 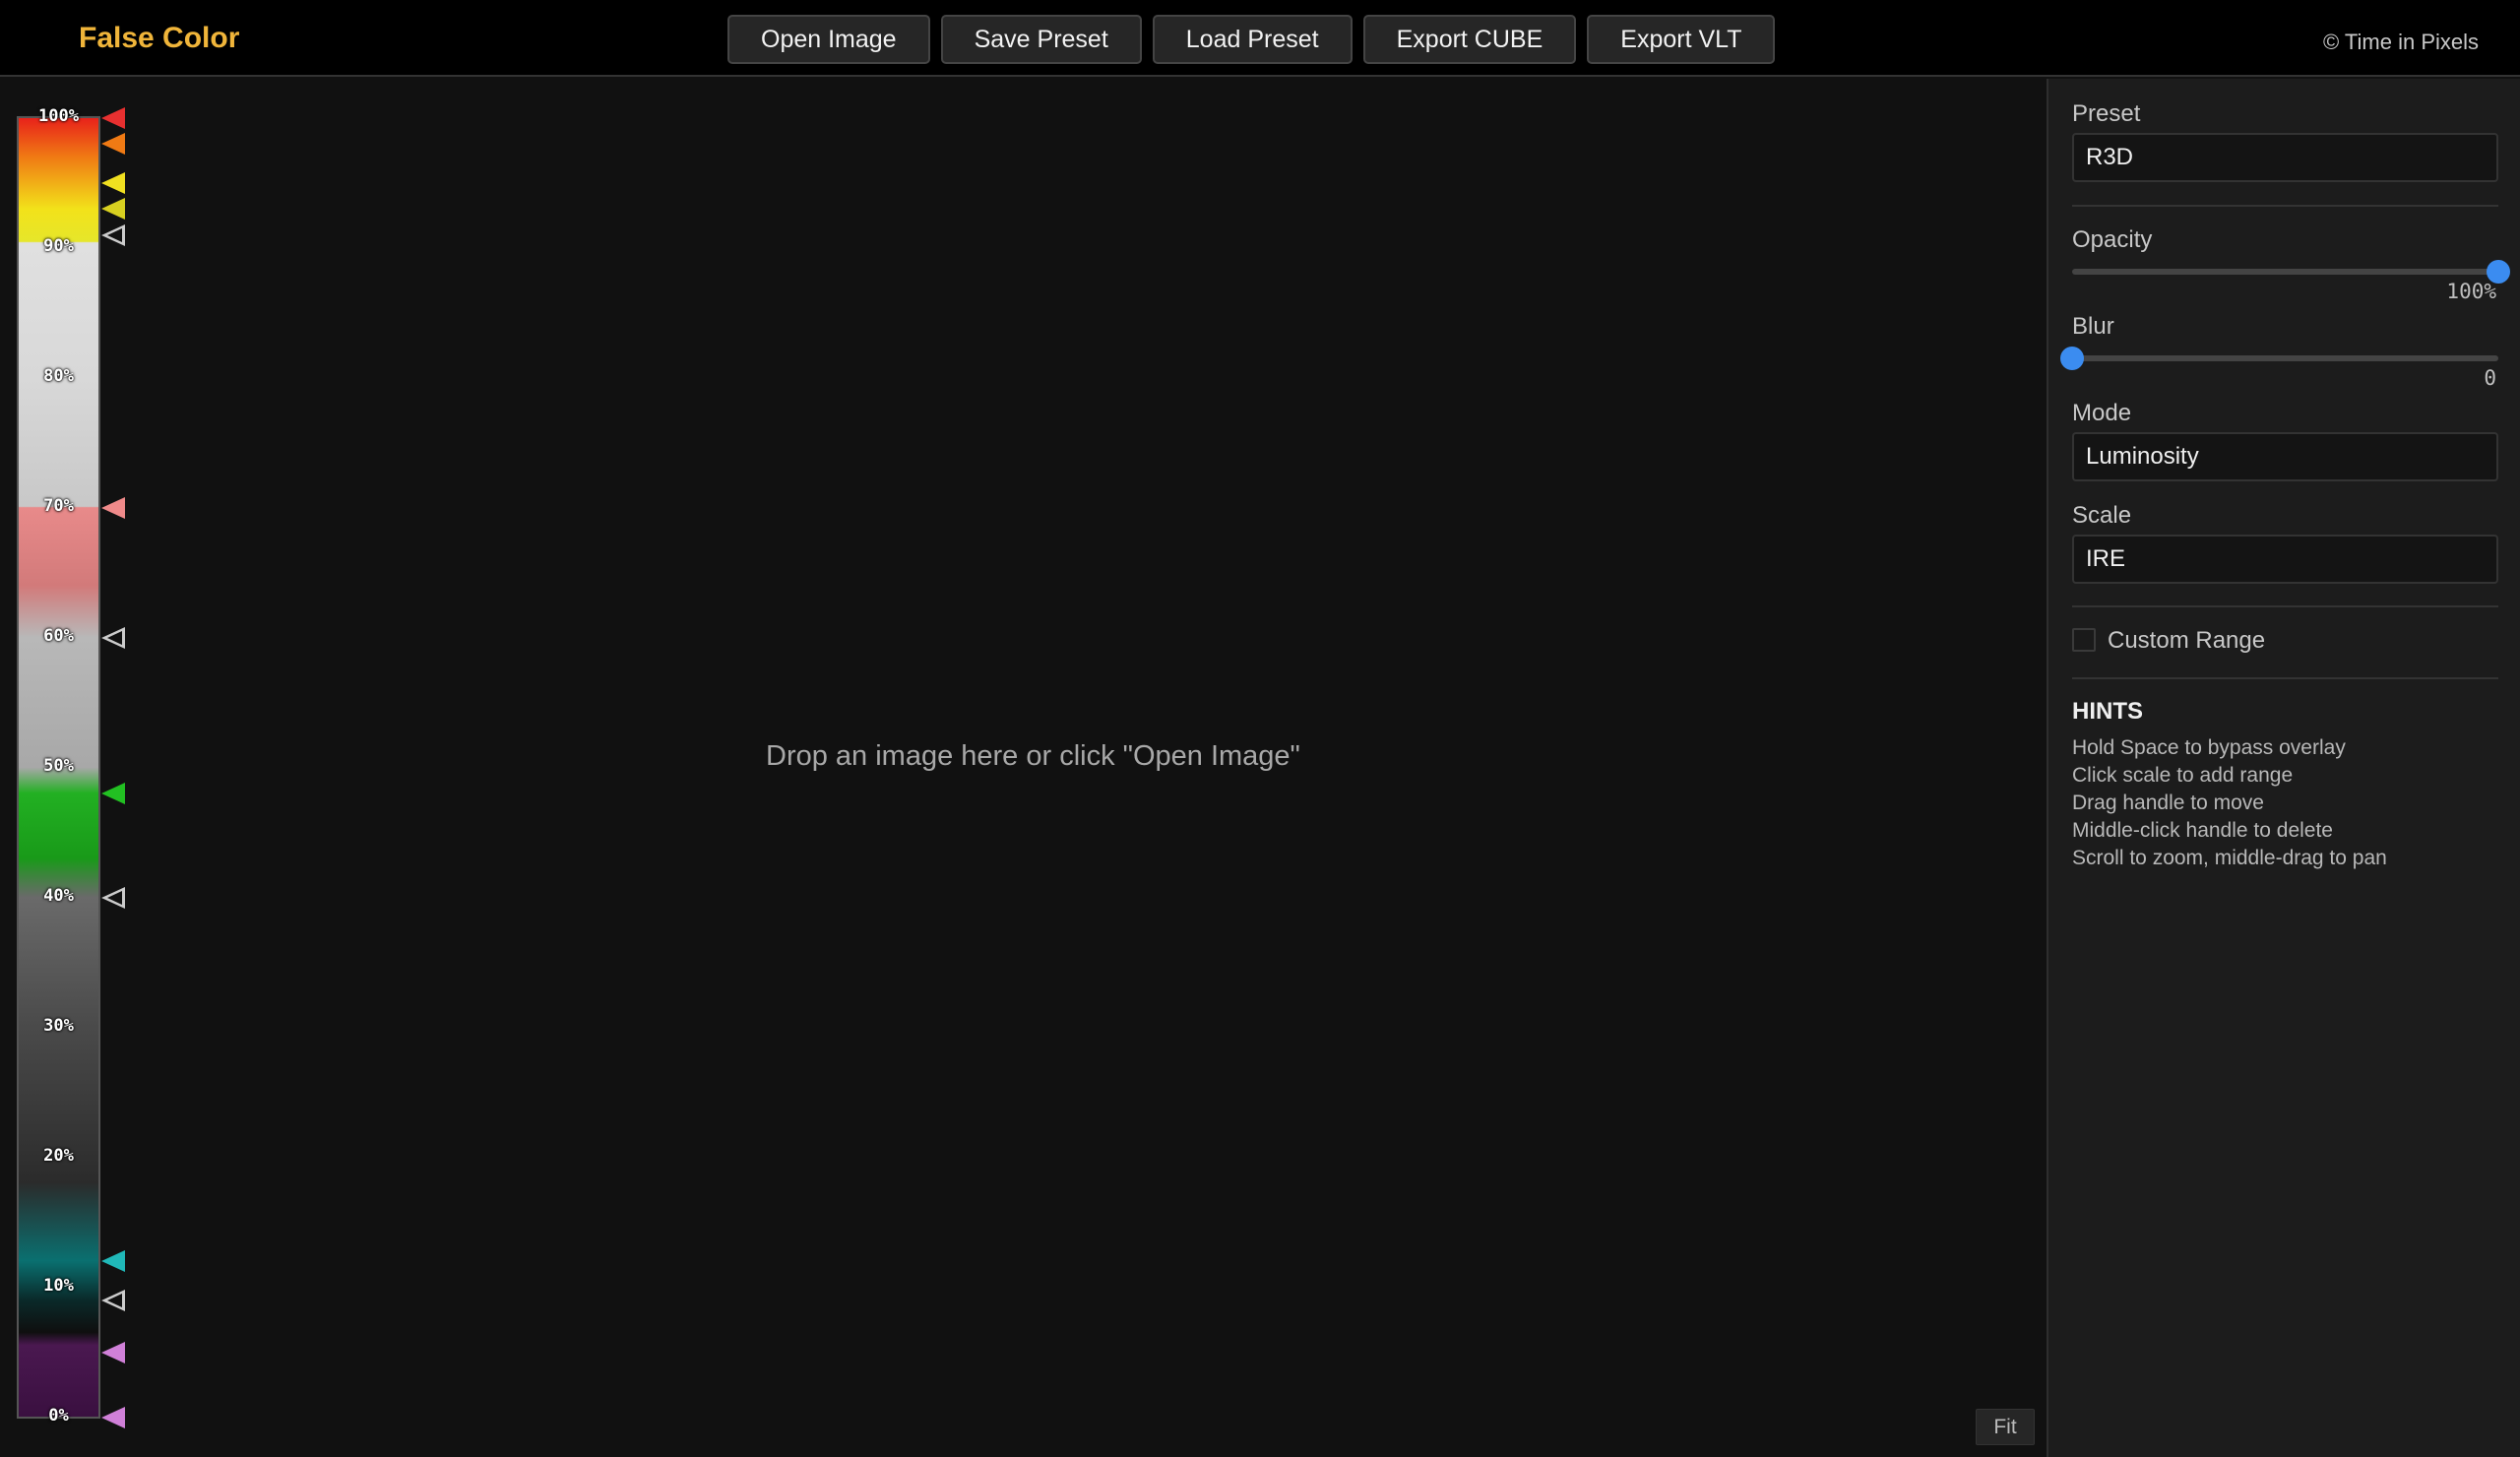 I want to click on hint-item: Middle-click handle to delete, so click(x=2202, y=830).